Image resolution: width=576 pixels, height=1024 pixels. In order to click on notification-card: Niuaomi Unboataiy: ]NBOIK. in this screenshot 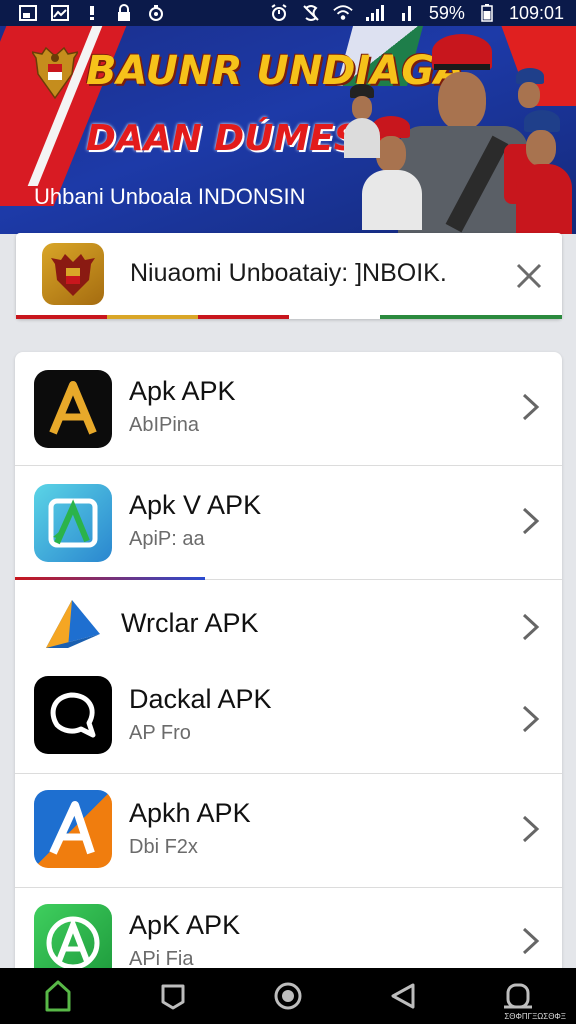, I will do `click(289, 276)`.